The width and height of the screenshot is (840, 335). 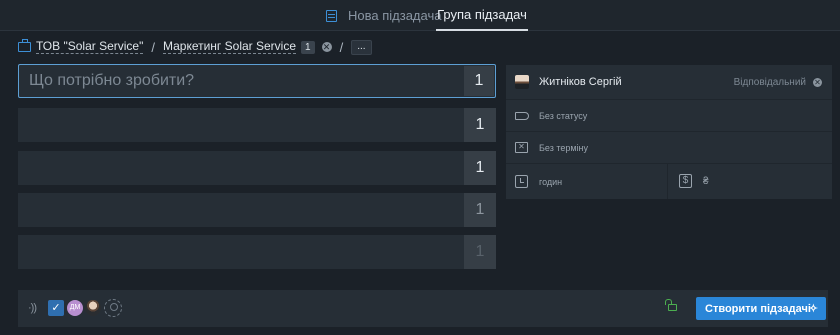 What do you see at coordinates (563, 116) in the screenshot?
I see `status-label: Без статусу` at bounding box center [563, 116].